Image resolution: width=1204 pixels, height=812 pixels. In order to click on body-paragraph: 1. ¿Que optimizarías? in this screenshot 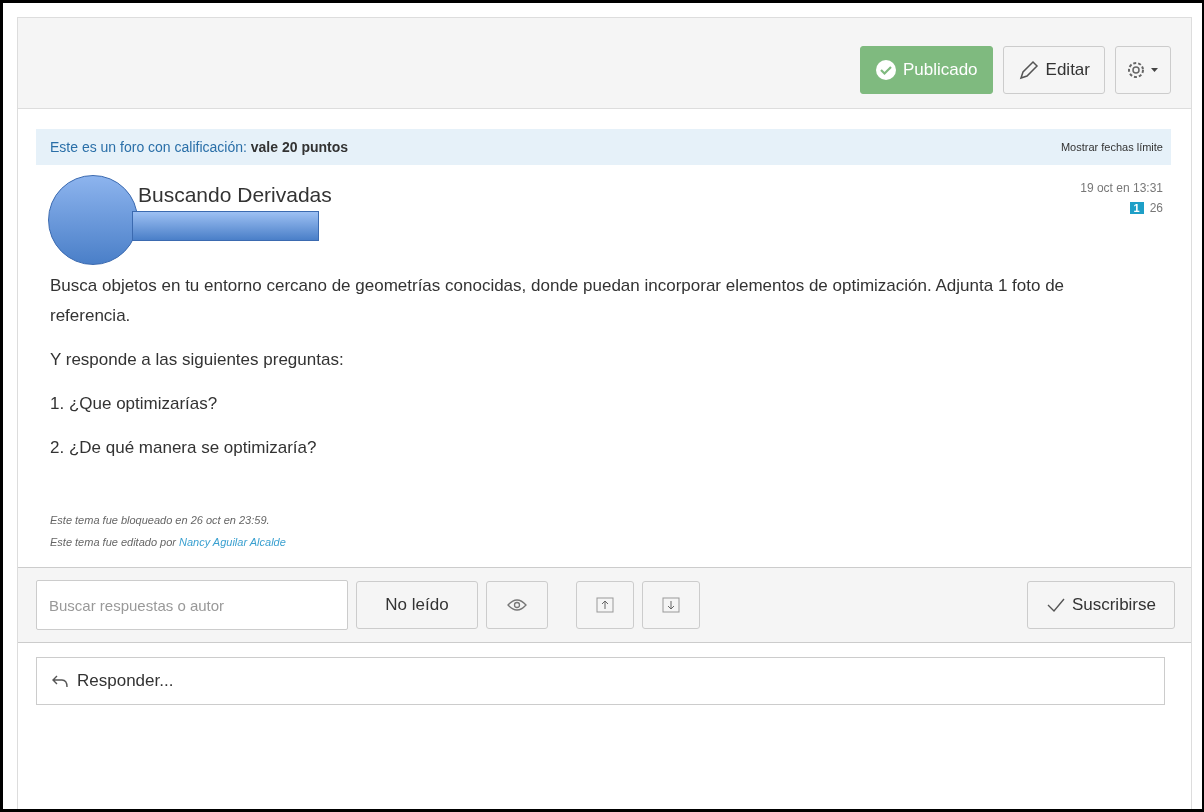, I will do `click(134, 404)`.